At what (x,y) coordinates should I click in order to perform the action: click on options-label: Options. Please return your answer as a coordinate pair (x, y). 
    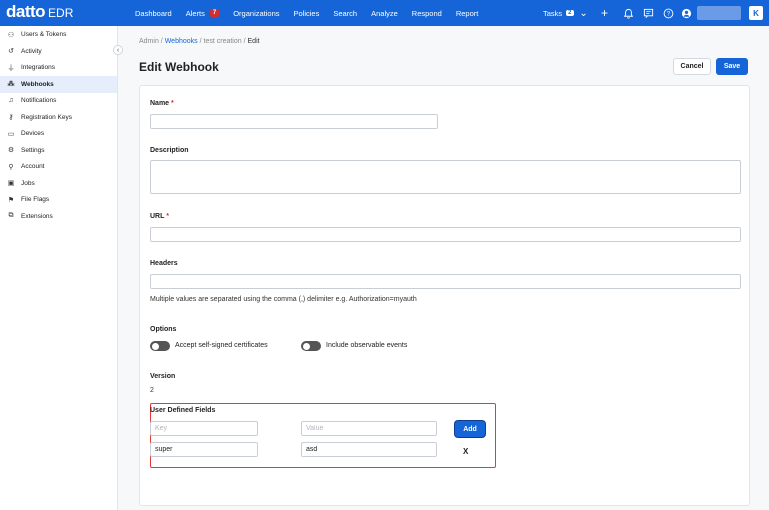
    Looking at the image, I should click on (163, 329).